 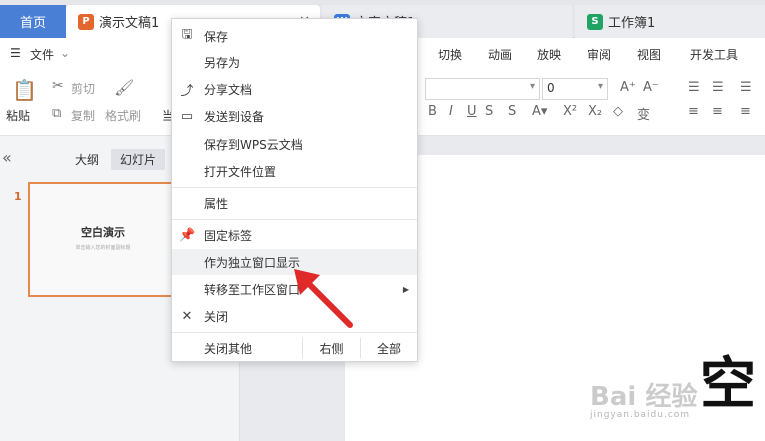 I want to click on strikethrough-icon: S, so click(x=489, y=111).